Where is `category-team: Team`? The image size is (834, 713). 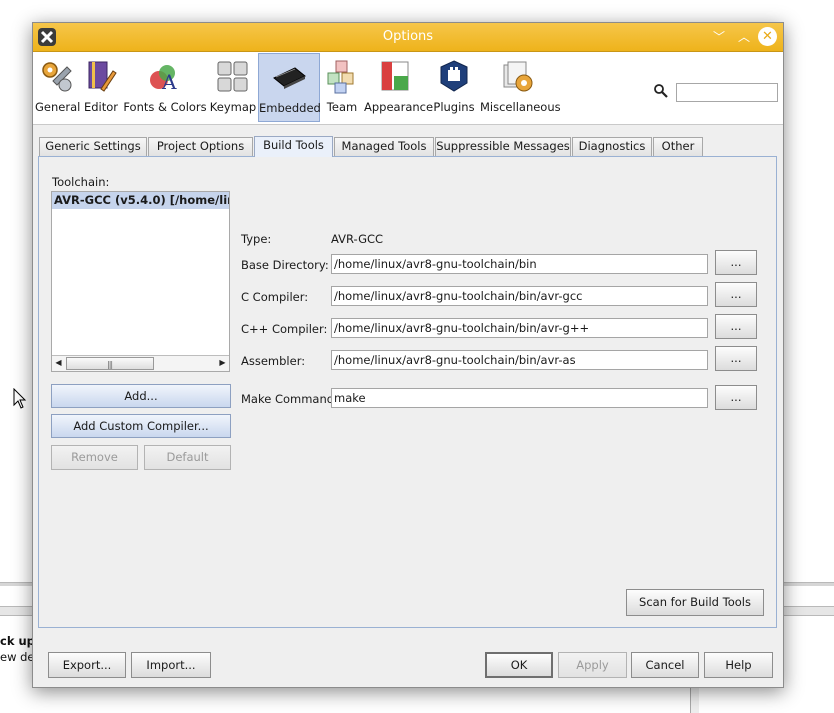 category-team: Team is located at coordinates (342, 87).